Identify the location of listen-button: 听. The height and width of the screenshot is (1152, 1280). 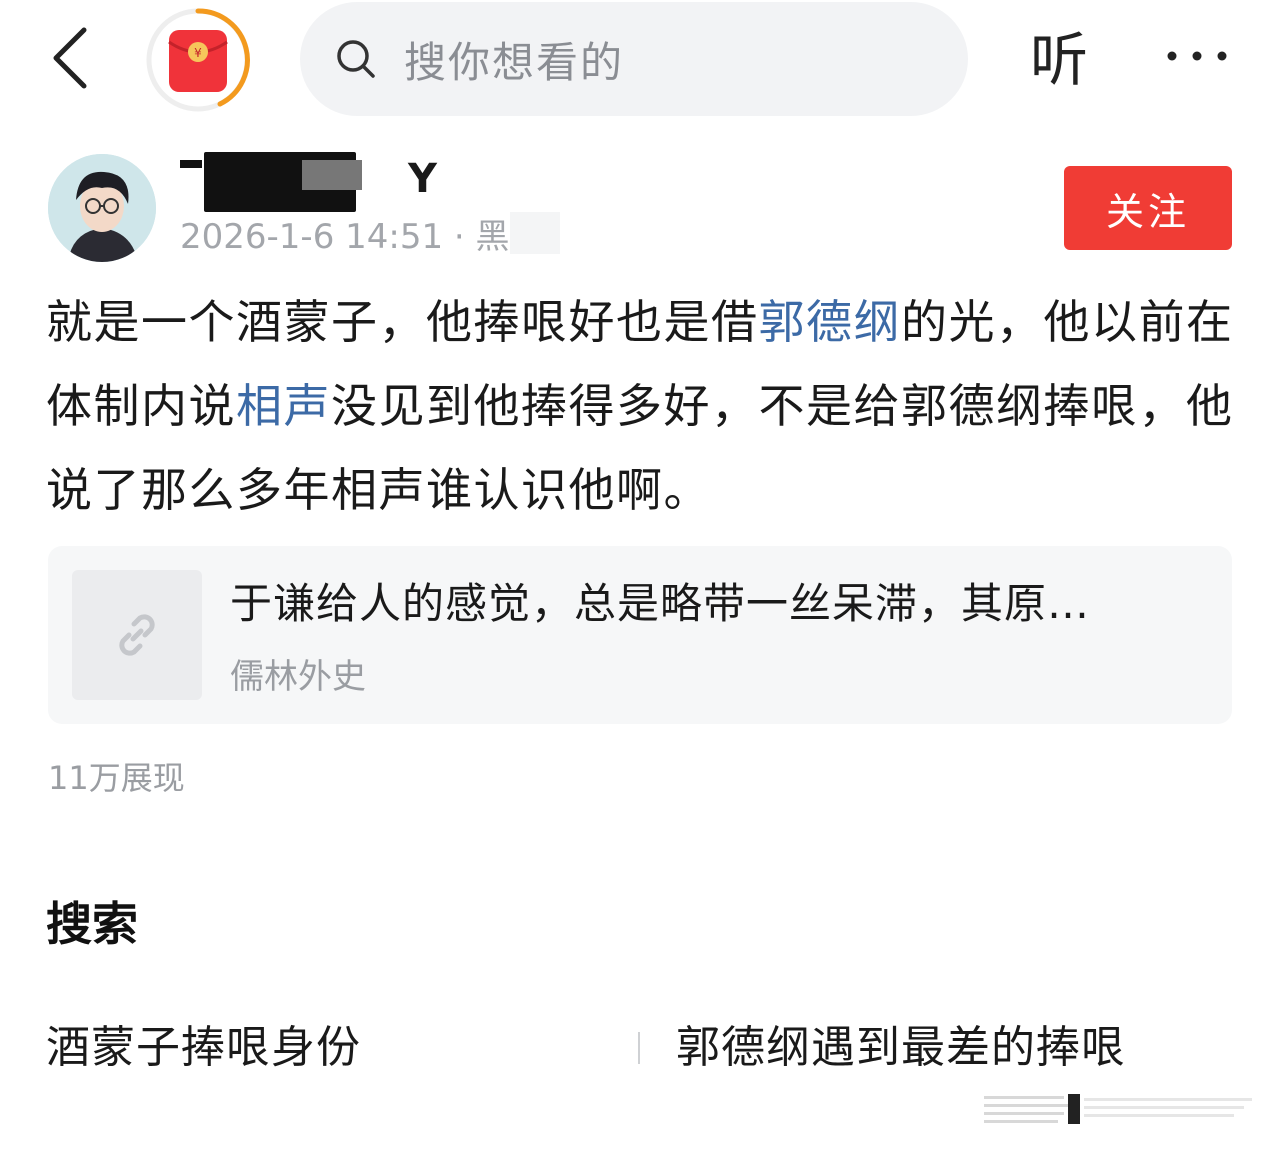
(1059, 60).